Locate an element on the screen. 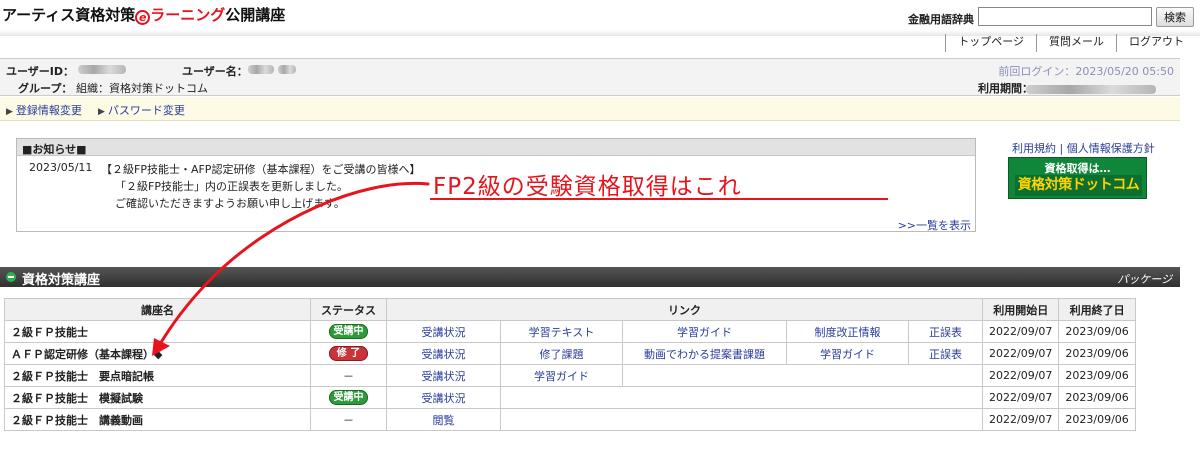 This screenshot has width=1200, height=454. course-name: ２級ＦＰ技能士 模擬試験 is located at coordinates (157, 397).